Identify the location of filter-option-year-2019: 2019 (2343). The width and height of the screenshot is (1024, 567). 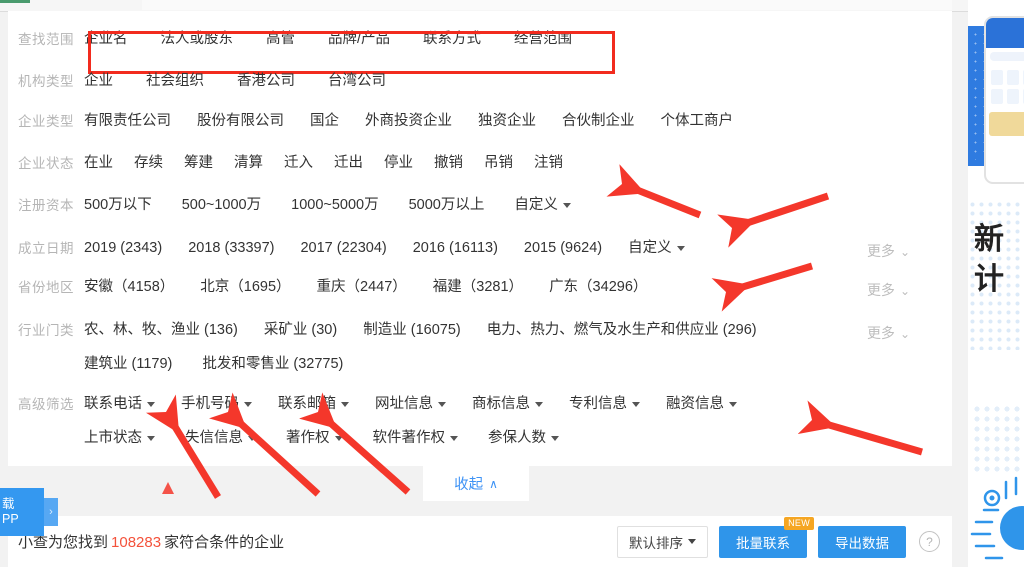
(123, 248).